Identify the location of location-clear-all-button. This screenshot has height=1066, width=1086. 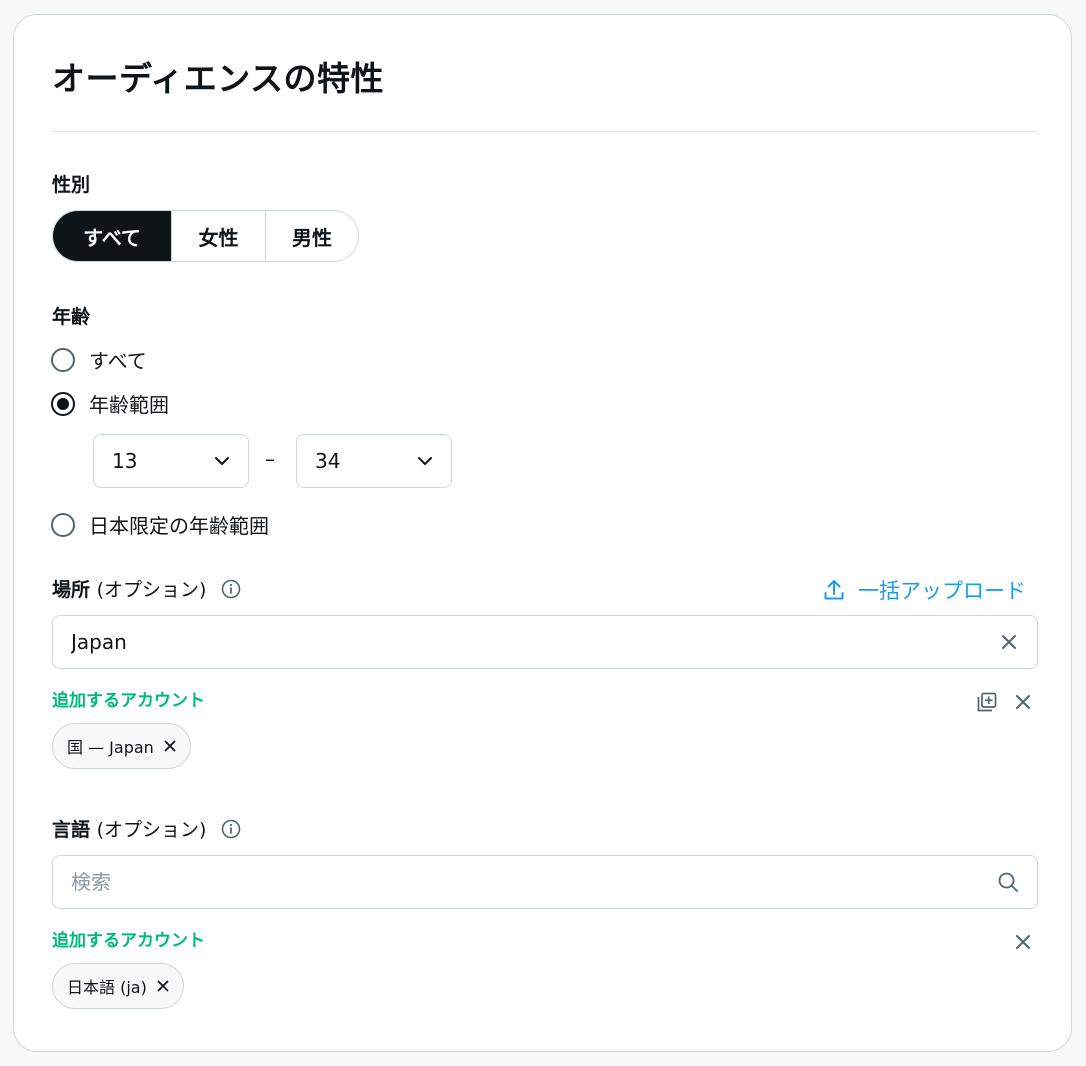
(1023, 702).